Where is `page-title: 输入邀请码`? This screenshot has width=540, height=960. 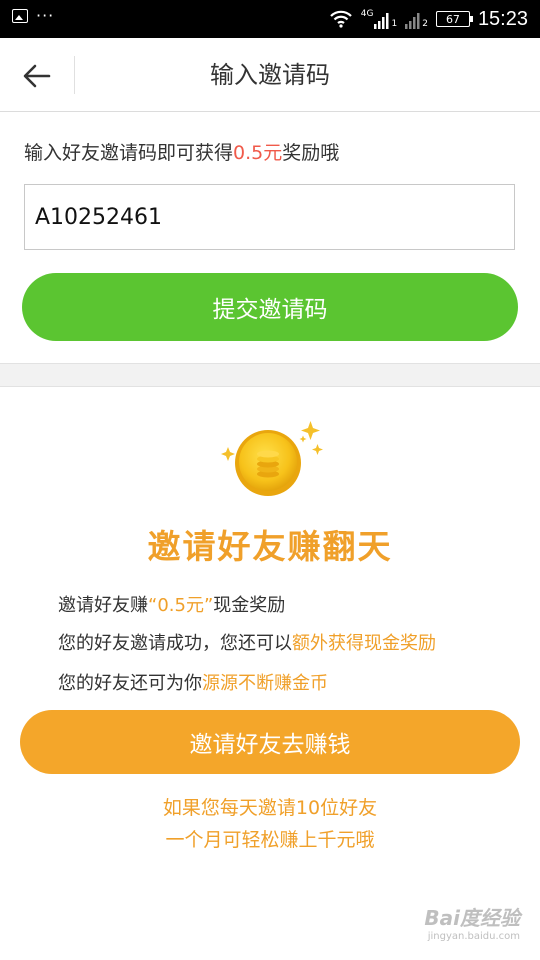
page-title: 输入邀请码 is located at coordinates (270, 75).